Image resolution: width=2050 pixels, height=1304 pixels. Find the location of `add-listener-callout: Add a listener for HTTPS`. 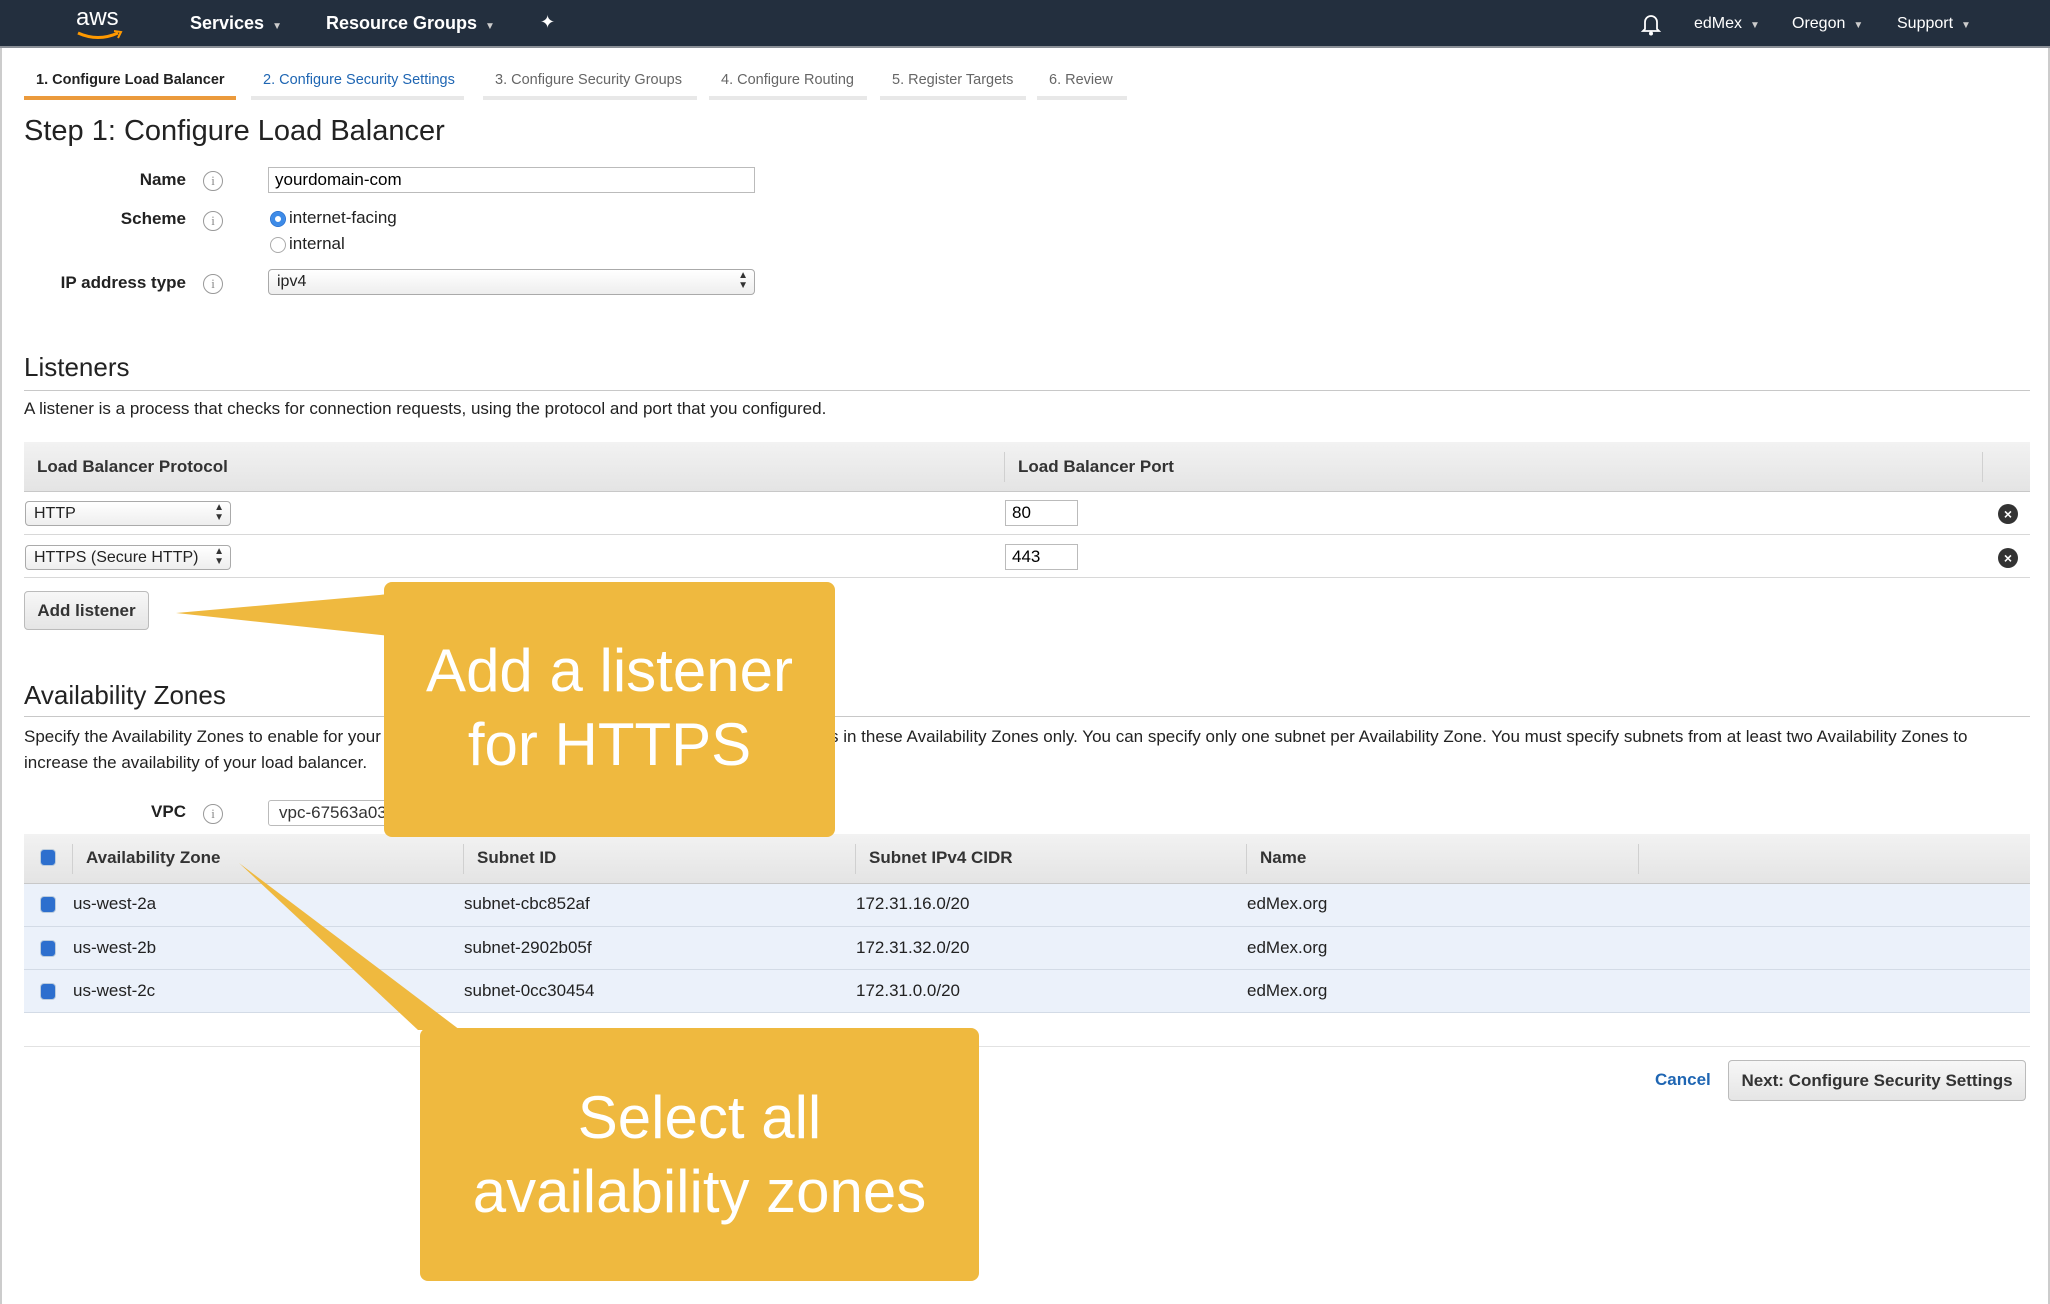

add-listener-callout: Add a listener for HTTPS is located at coordinates (609, 709).